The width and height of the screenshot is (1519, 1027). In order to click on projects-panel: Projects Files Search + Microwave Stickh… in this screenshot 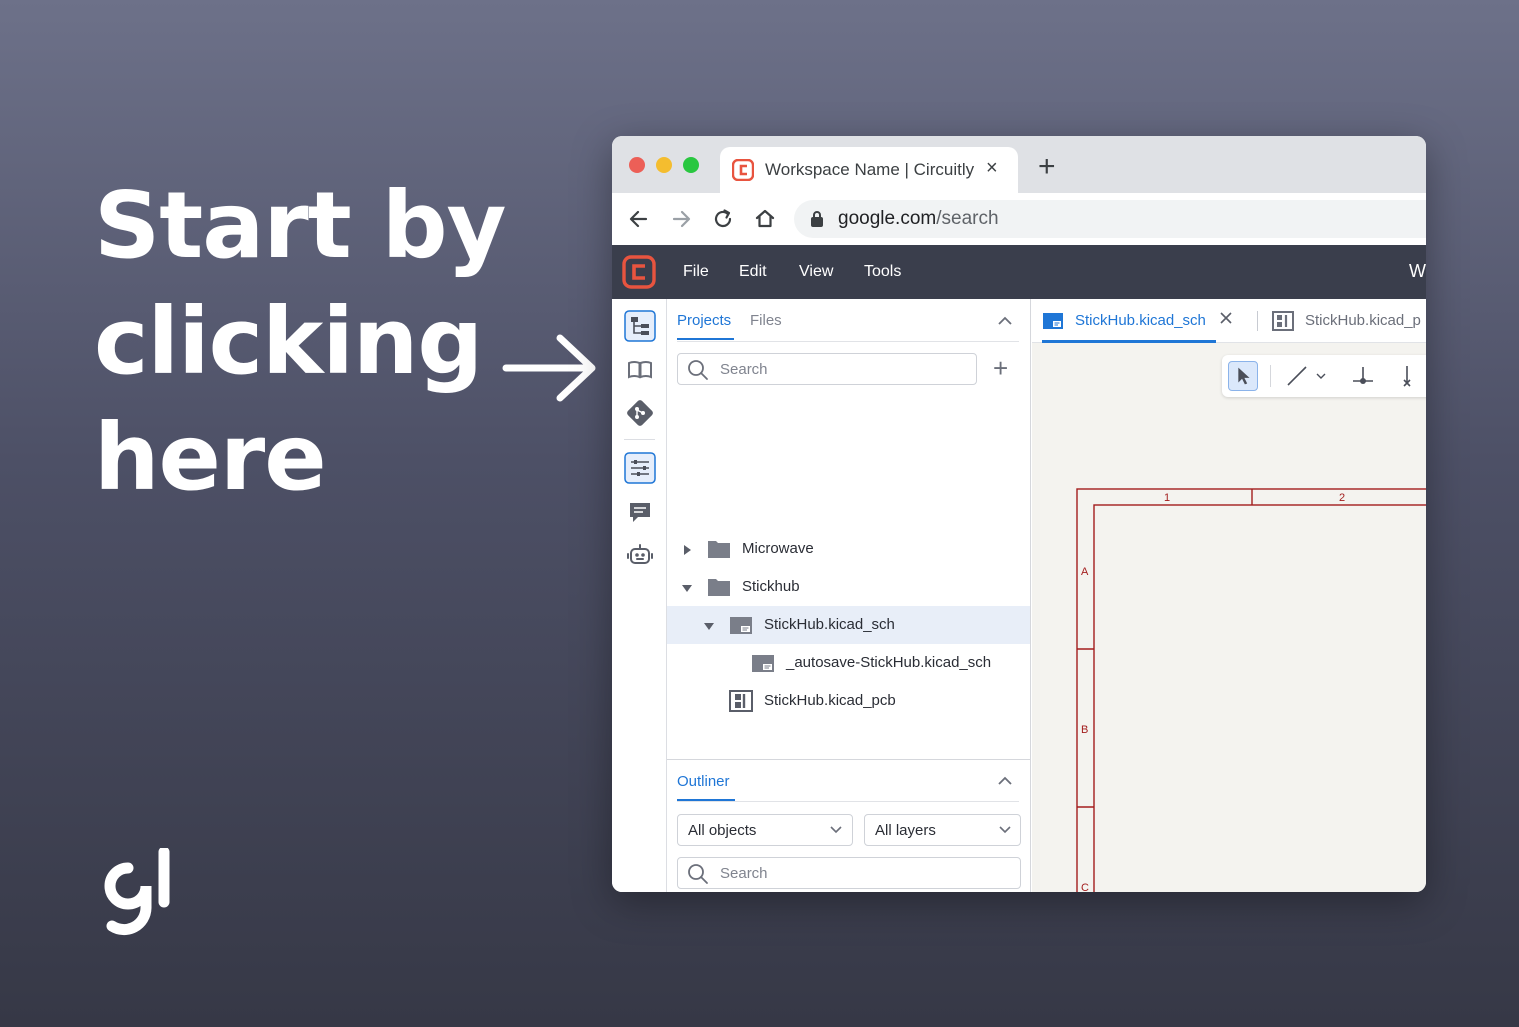, I will do `click(849, 595)`.